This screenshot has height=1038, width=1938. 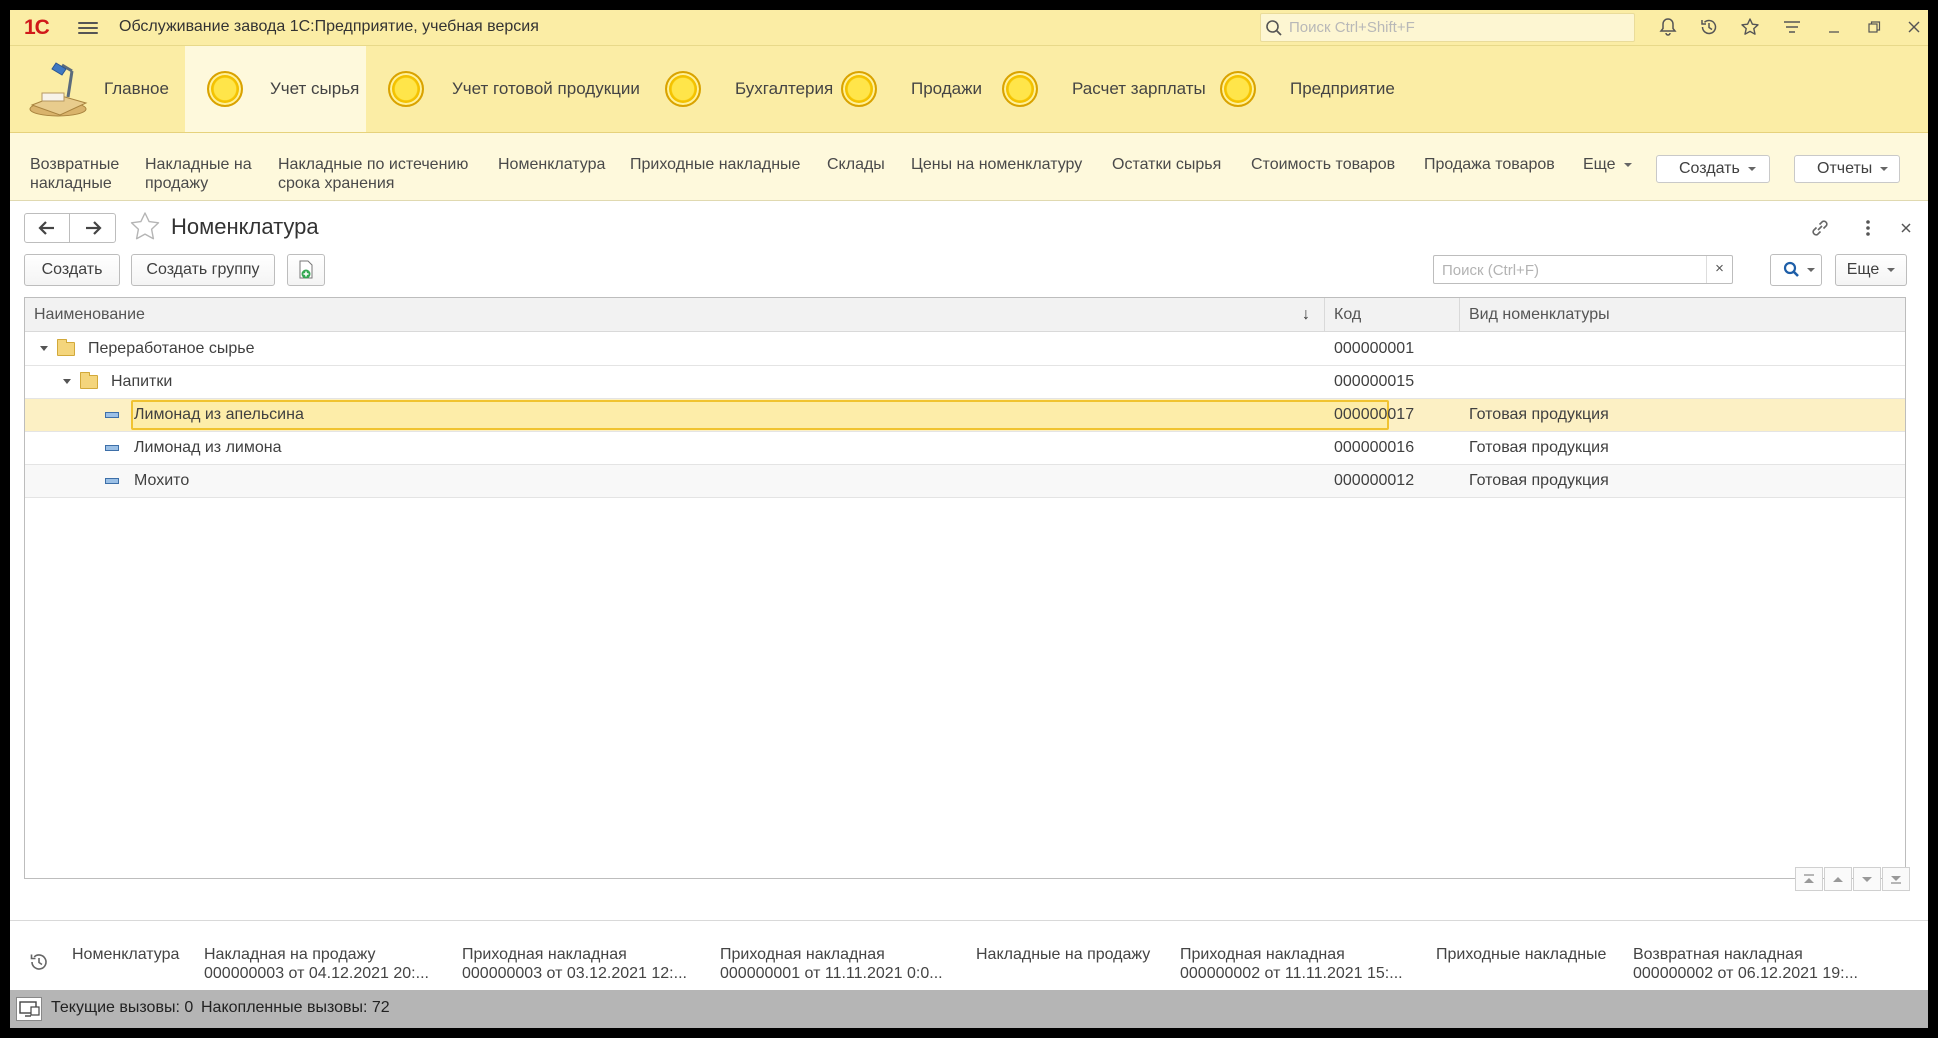 I want to click on restore-button, so click(x=1874, y=28).